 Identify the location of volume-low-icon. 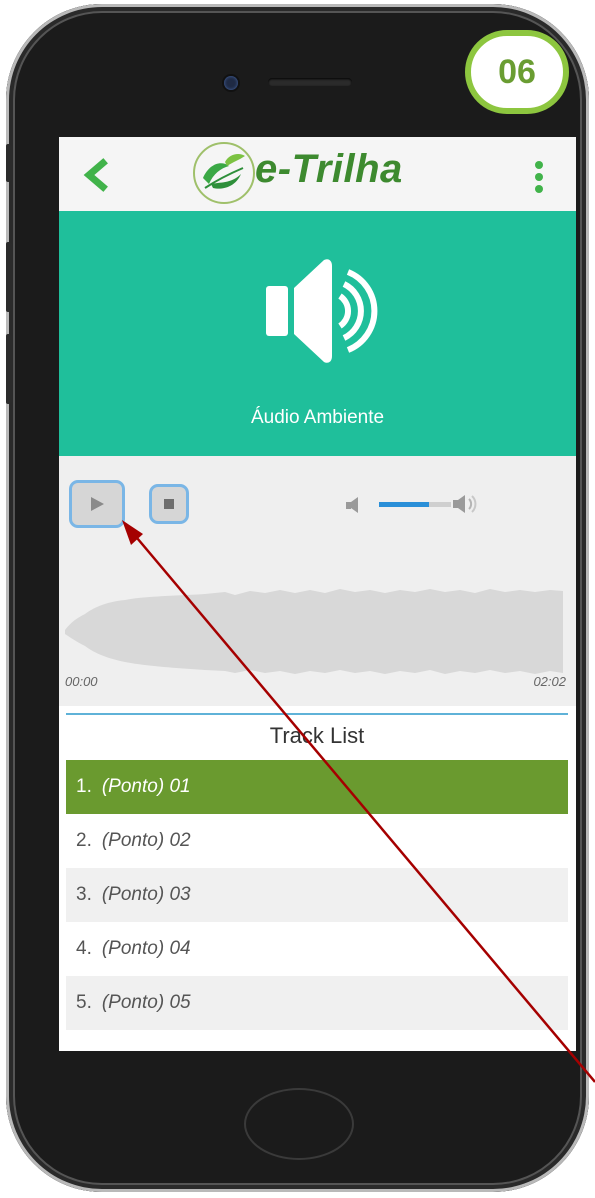
(352, 505).